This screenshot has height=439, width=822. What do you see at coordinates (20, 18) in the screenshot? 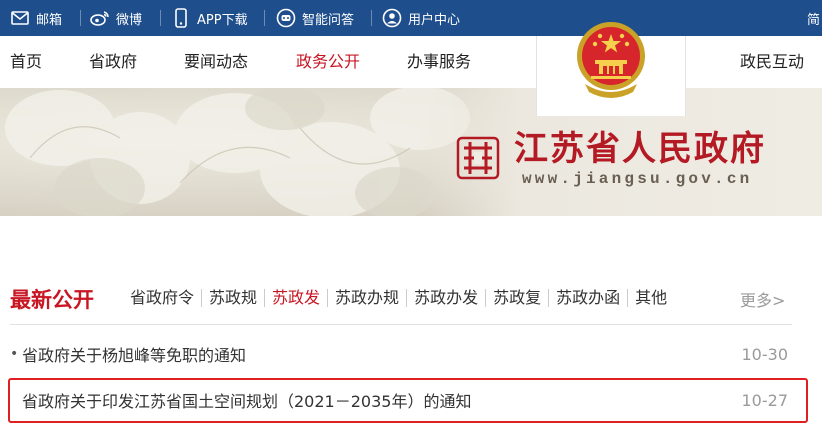
I see `mail-icon` at bounding box center [20, 18].